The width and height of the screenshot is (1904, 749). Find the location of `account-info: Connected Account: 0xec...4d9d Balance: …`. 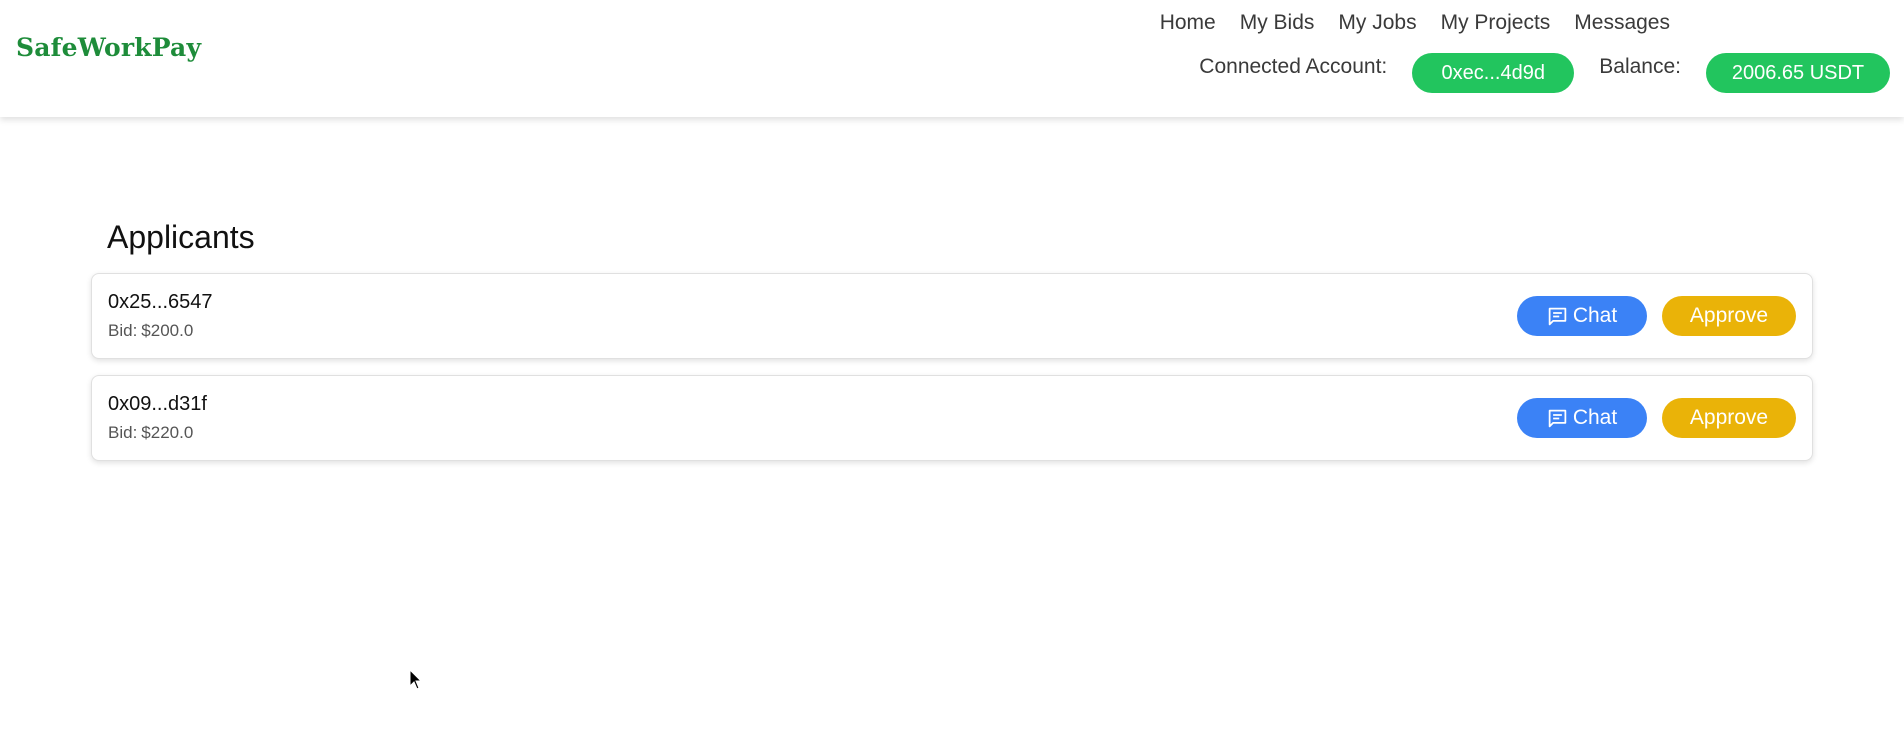

account-info: Connected Account: 0xec...4d9d Balance: … is located at coordinates (1544, 73).